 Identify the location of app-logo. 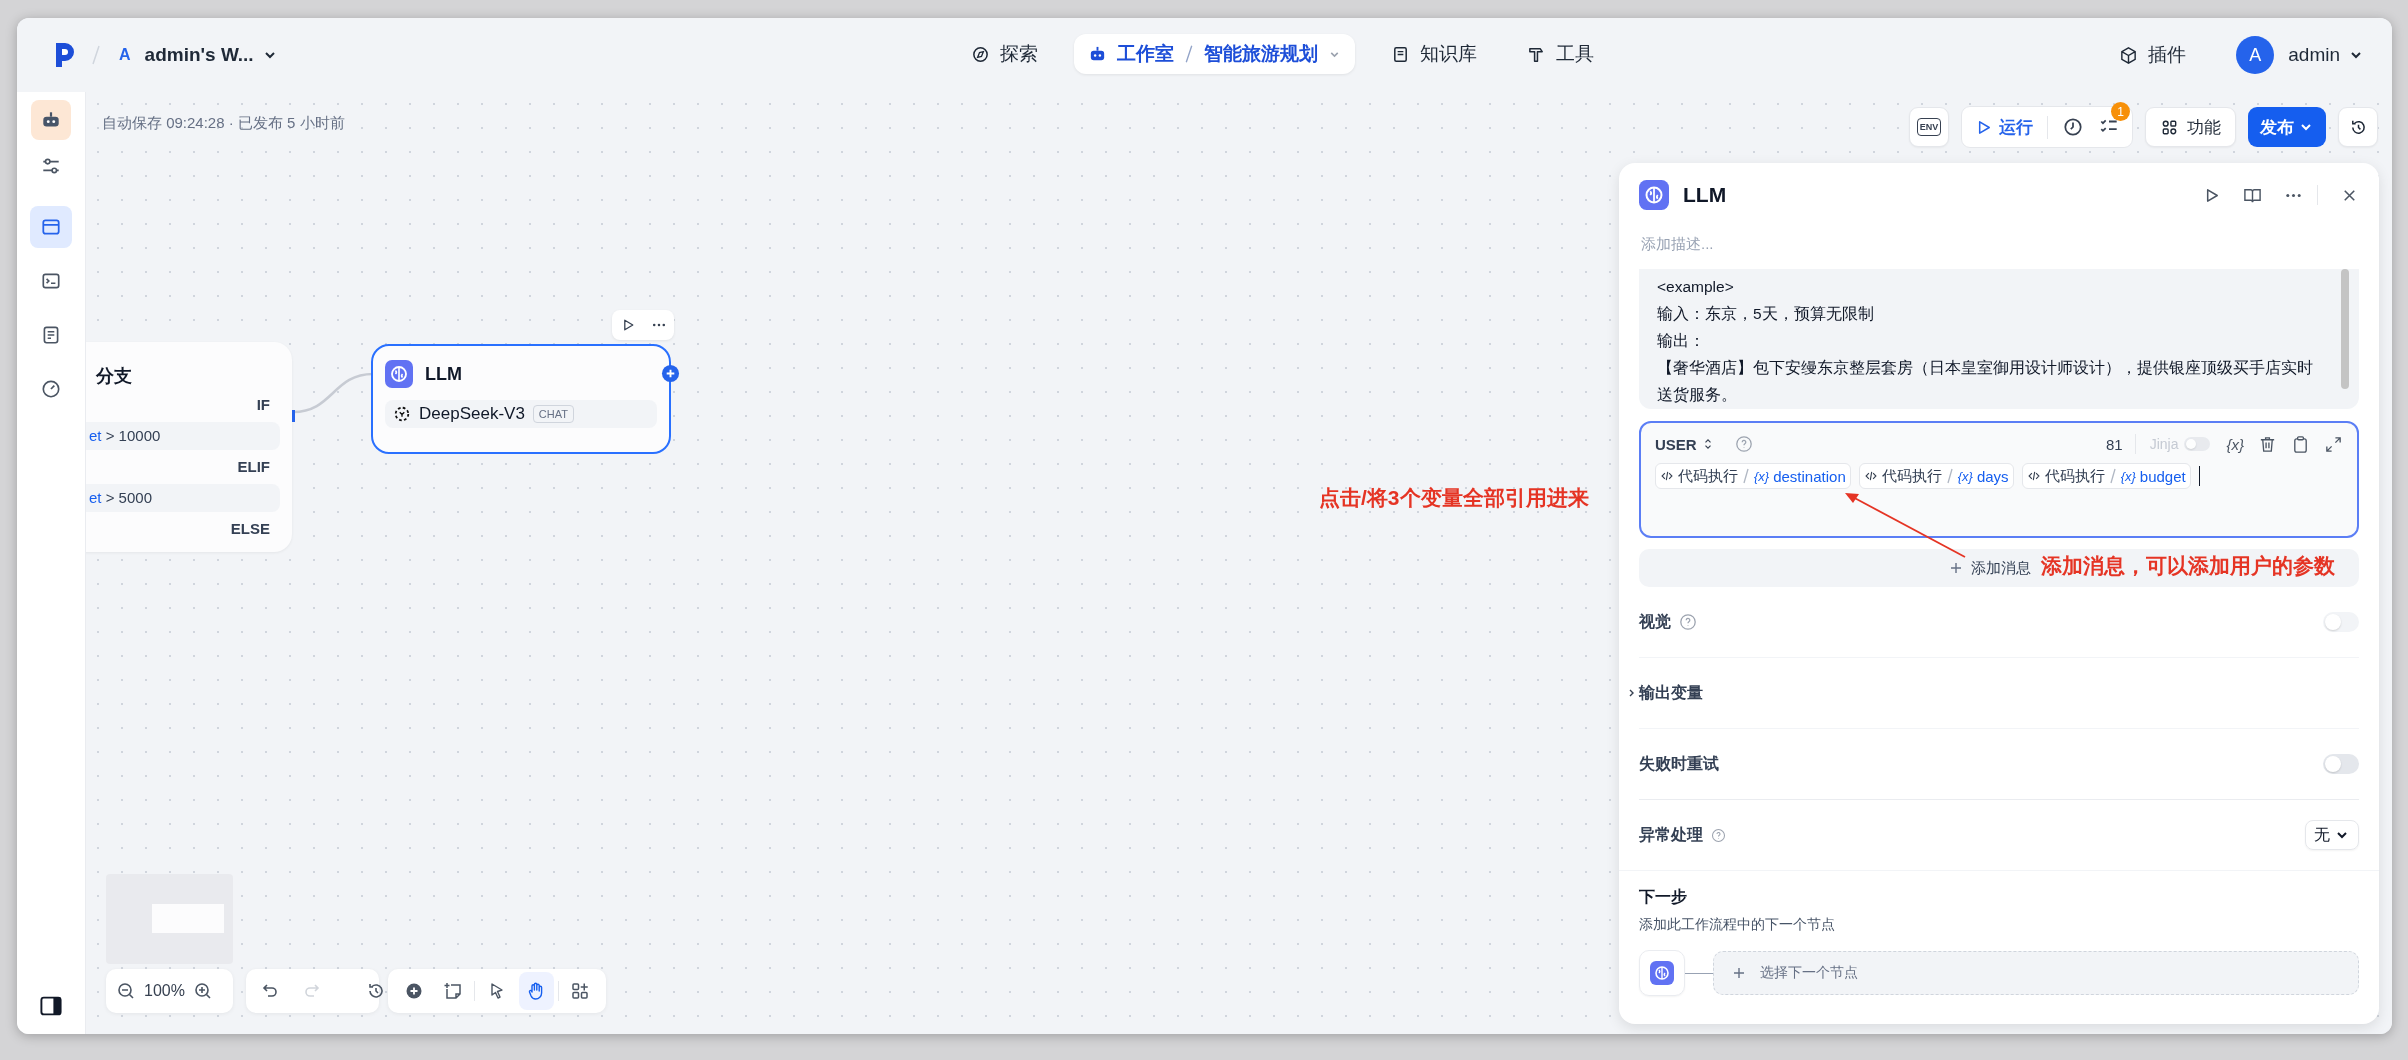
(65, 55).